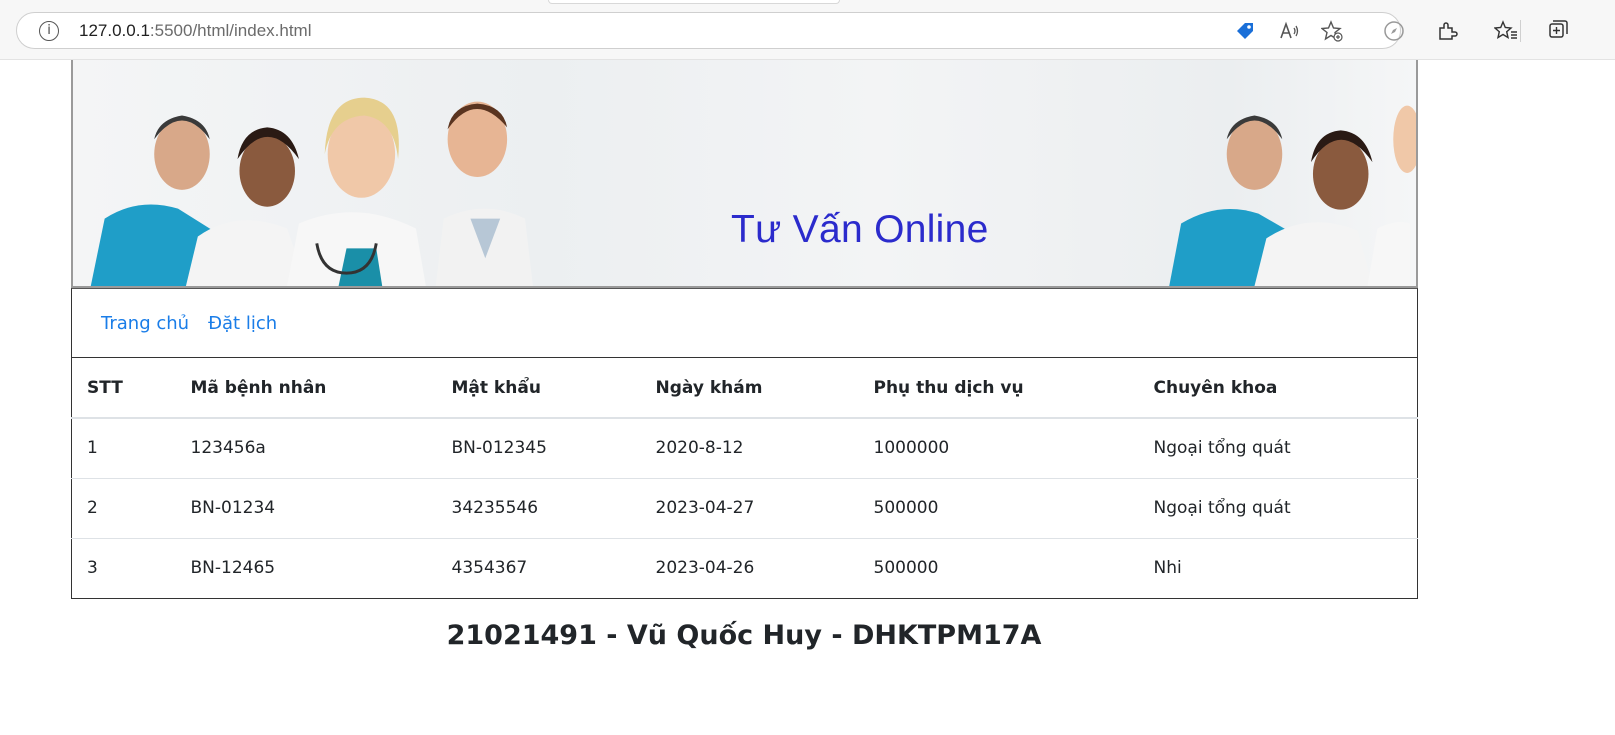 The width and height of the screenshot is (1615, 735). I want to click on table-cell: 1000000, so click(998, 448).